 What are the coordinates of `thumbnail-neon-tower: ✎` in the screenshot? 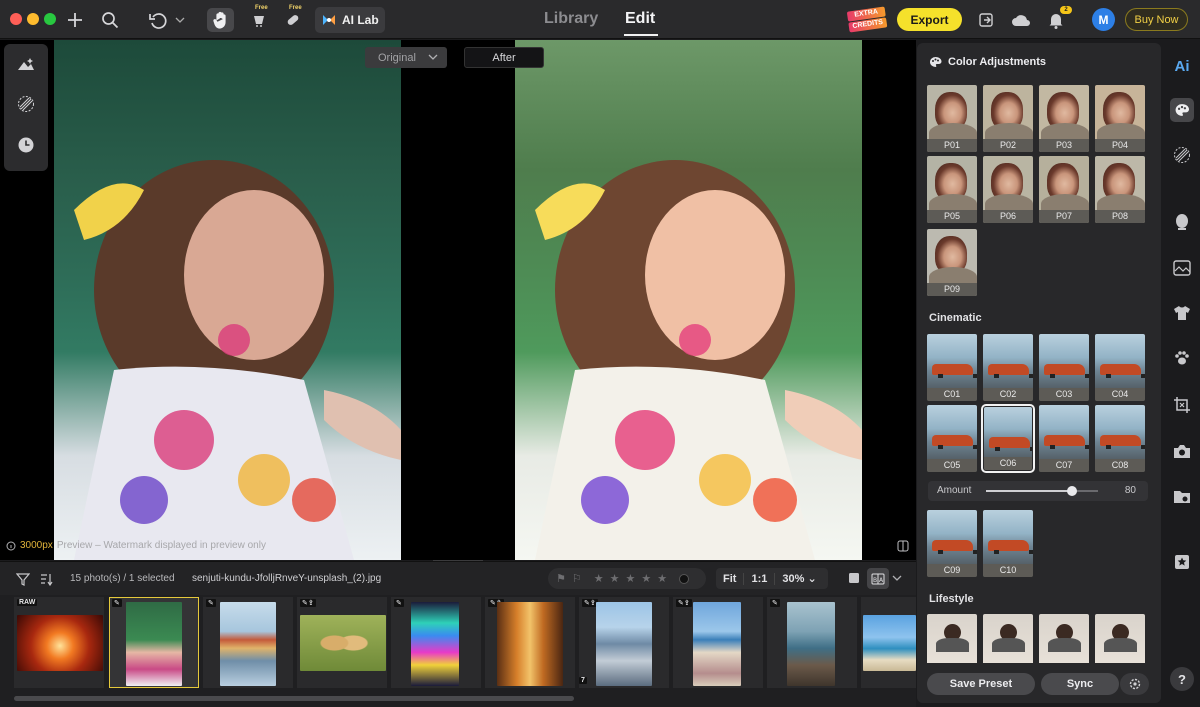 It's located at (436, 642).